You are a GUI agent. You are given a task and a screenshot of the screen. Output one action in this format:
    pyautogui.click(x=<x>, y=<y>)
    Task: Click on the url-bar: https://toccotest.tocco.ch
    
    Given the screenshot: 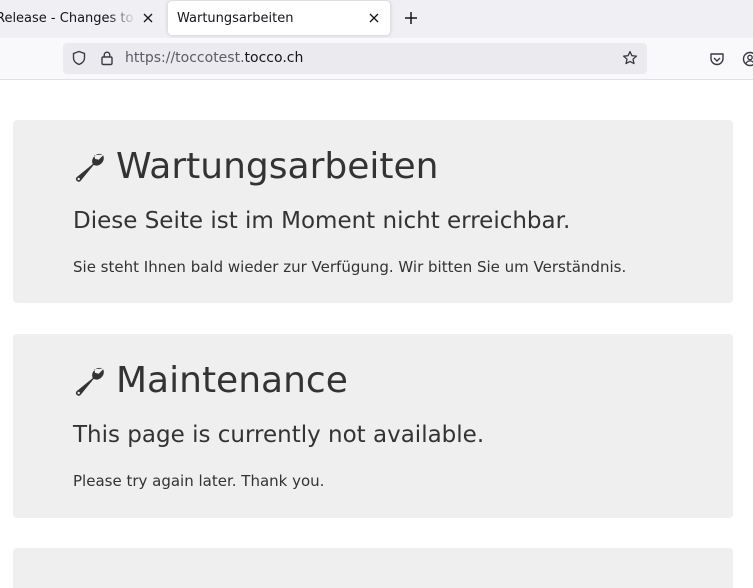 What is the action you would take?
    pyautogui.click(x=355, y=58)
    